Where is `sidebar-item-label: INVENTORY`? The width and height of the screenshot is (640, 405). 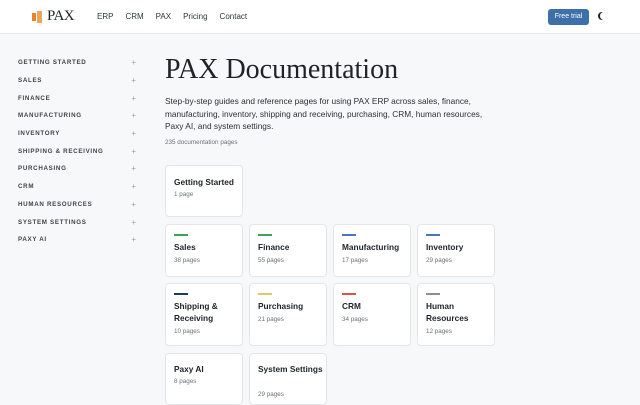
sidebar-item-label: INVENTORY is located at coordinates (39, 134).